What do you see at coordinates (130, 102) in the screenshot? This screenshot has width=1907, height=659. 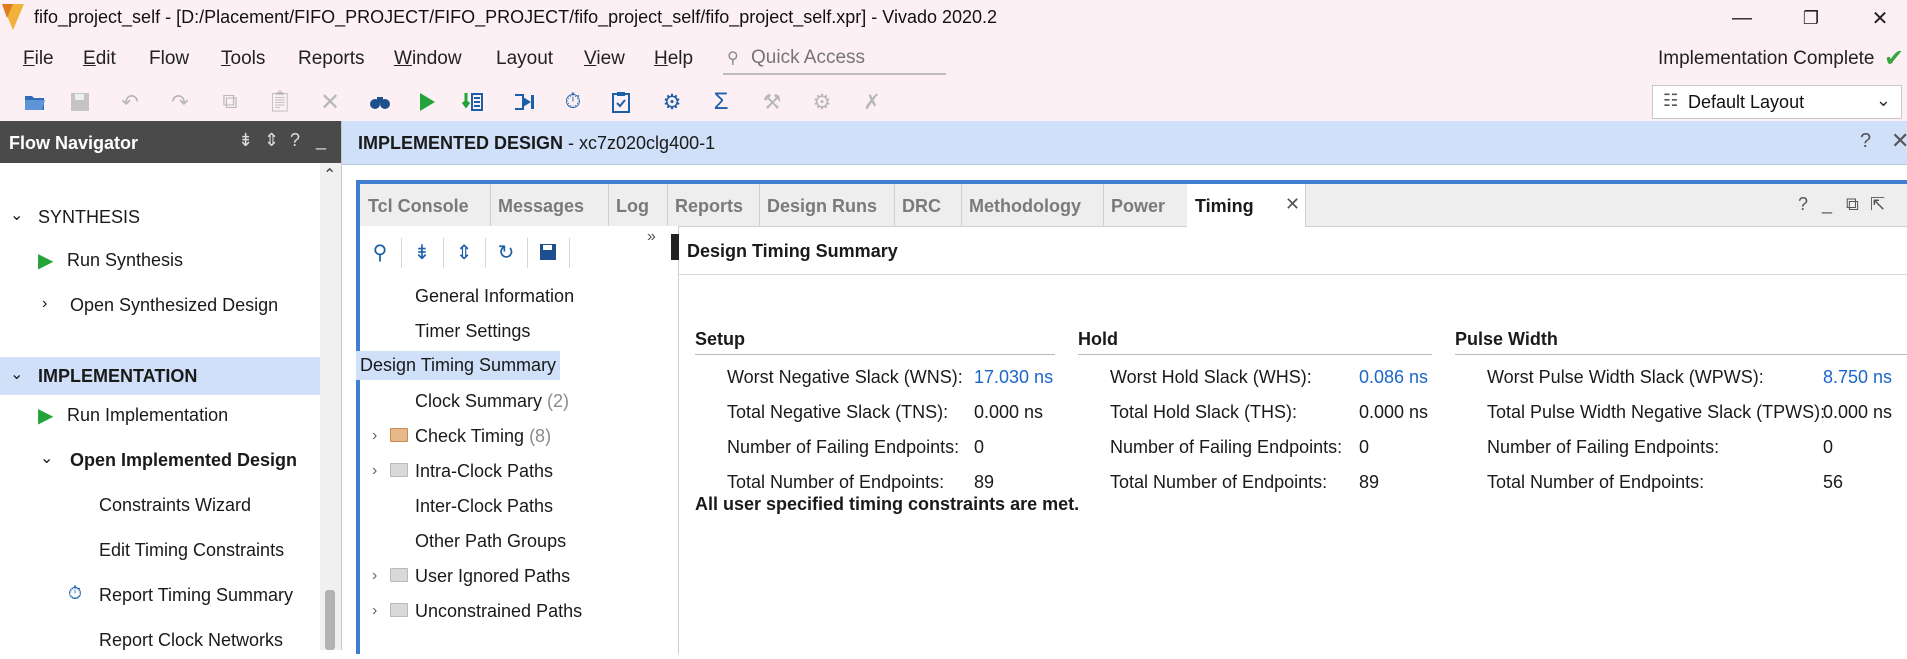 I see `undo-icon: ↶` at bounding box center [130, 102].